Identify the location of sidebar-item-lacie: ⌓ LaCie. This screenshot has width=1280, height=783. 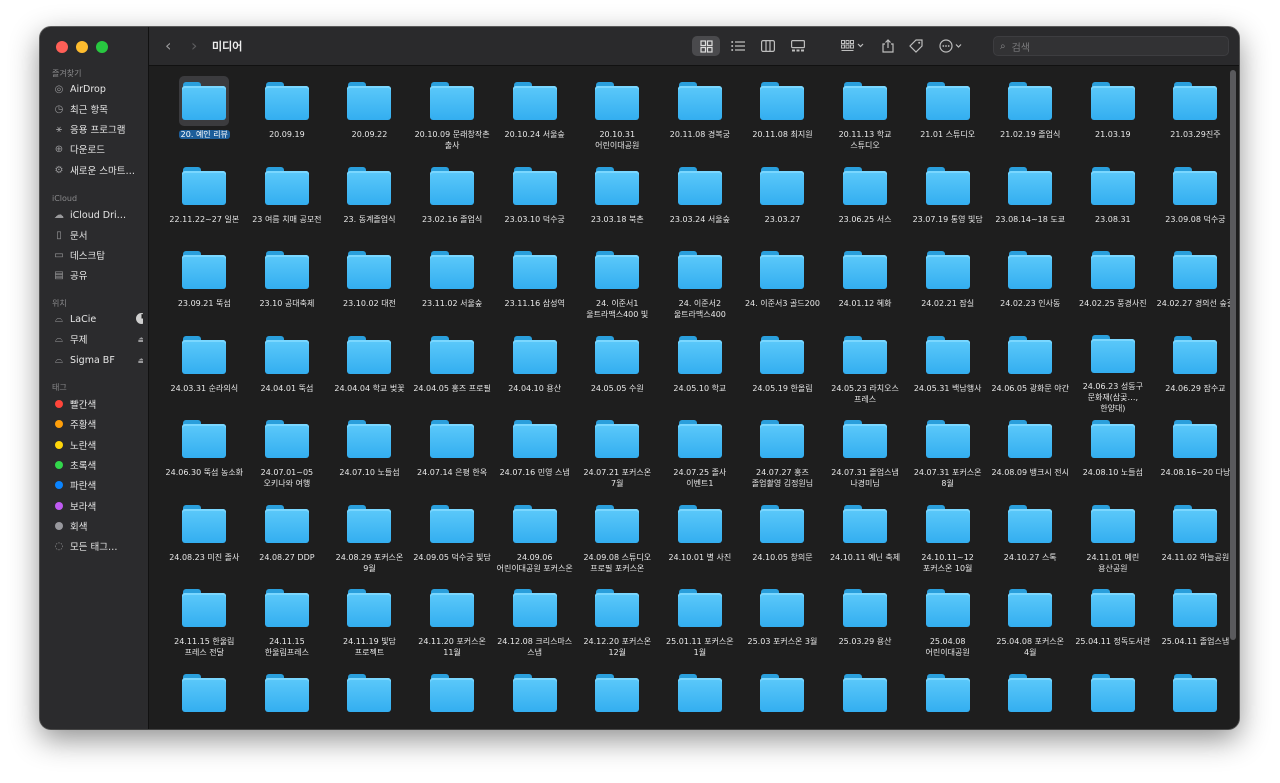
(98, 319).